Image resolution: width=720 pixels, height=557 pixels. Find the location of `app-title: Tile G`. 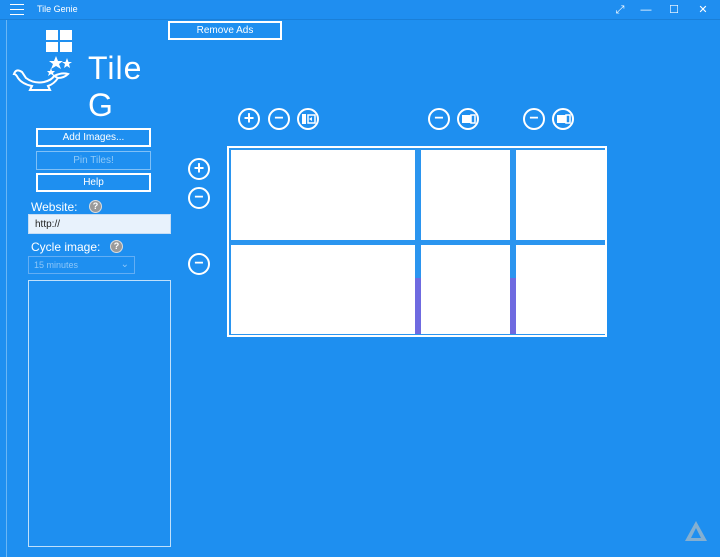

app-title: Tile G is located at coordinates (115, 86).